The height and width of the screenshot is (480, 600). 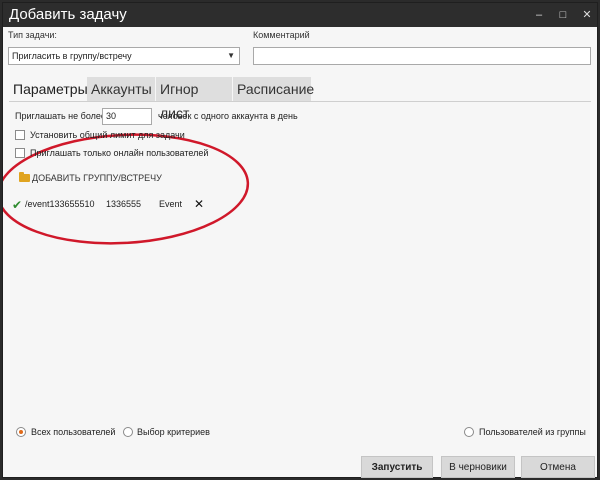 What do you see at coordinates (73, 432) in the screenshot?
I see `radio-all-users-label: Всех пользователей` at bounding box center [73, 432].